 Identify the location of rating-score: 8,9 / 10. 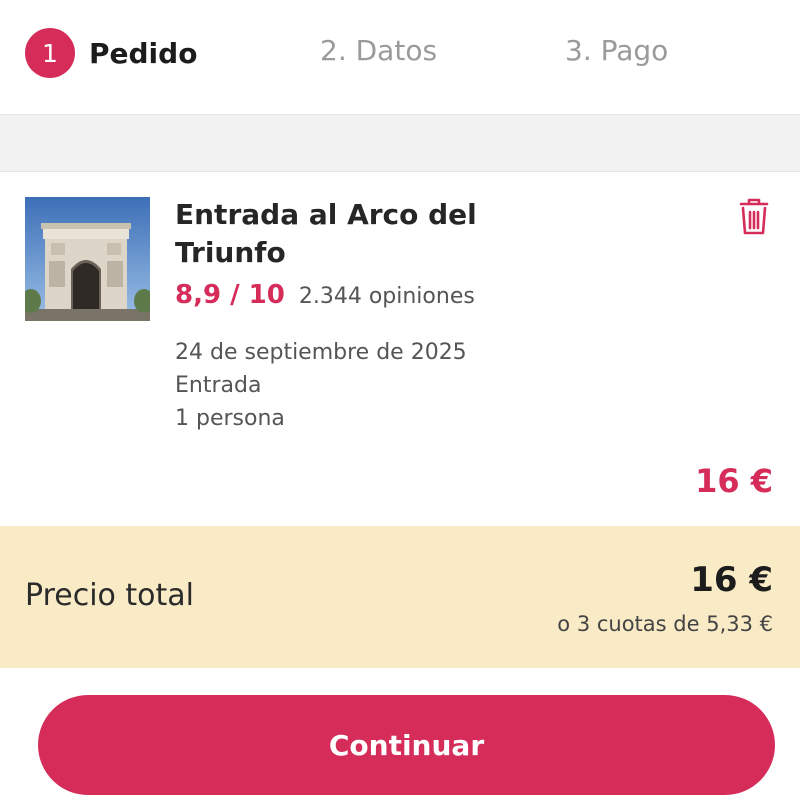
(230, 295).